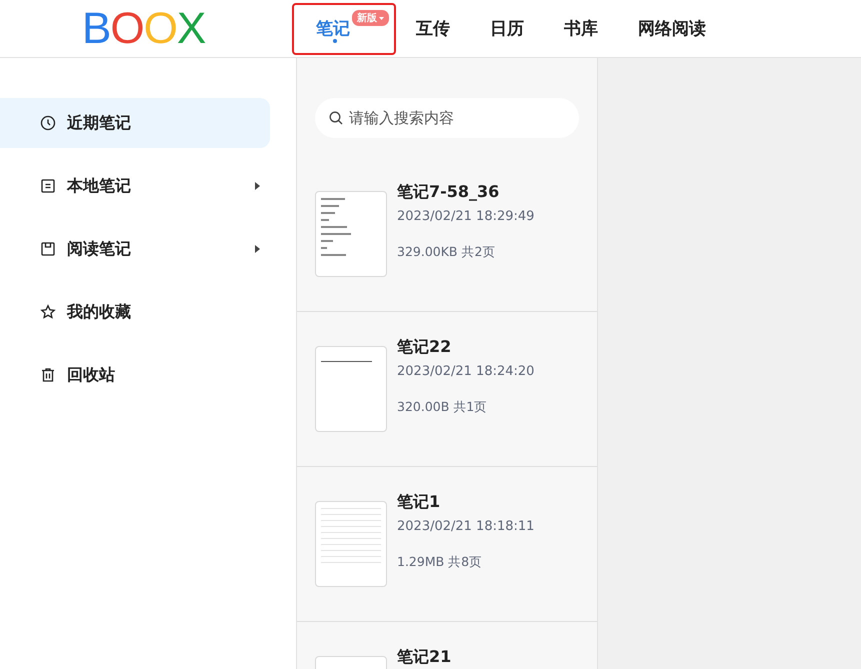 This screenshot has height=669, width=861. What do you see at coordinates (424, 346) in the screenshot?
I see `note-title: 笔记22` at bounding box center [424, 346].